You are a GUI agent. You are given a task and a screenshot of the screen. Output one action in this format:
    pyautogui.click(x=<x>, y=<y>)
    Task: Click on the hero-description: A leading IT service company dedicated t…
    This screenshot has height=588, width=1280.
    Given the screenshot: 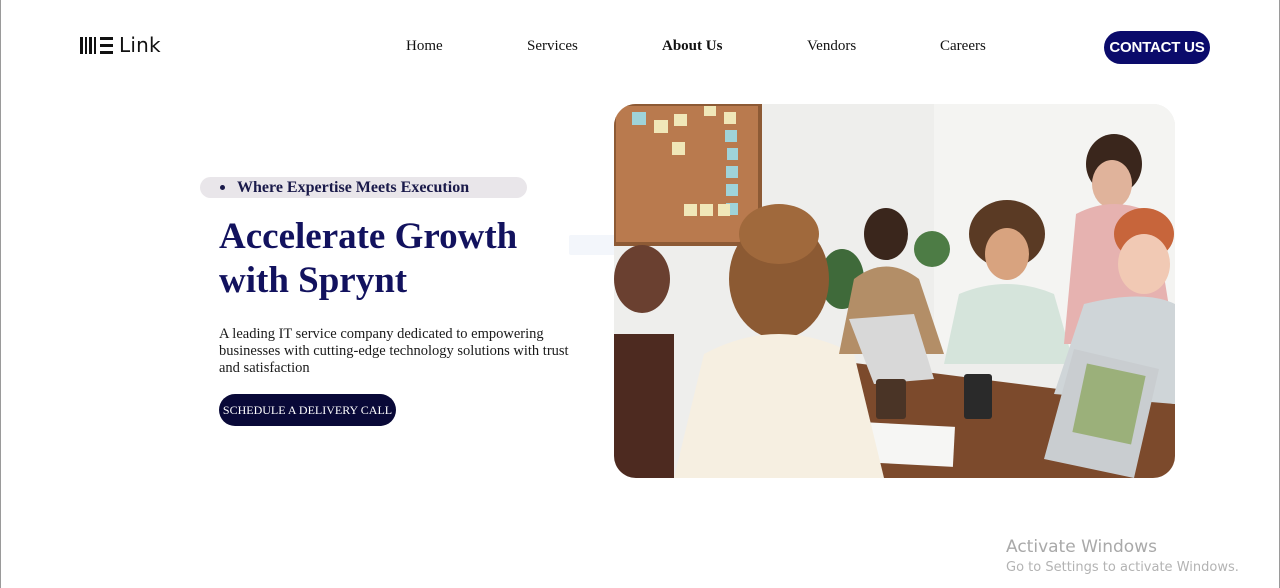 What is the action you would take?
    pyautogui.click(x=394, y=351)
    